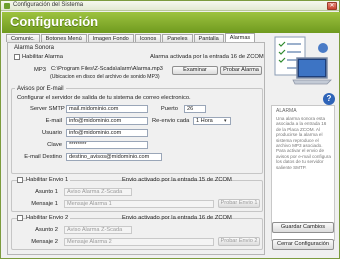 The height and width of the screenshot is (259, 340). What do you see at coordinates (195, 70) in the screenshot?
I see `examinar-button: Examinar` at bounding box center [195, 70].